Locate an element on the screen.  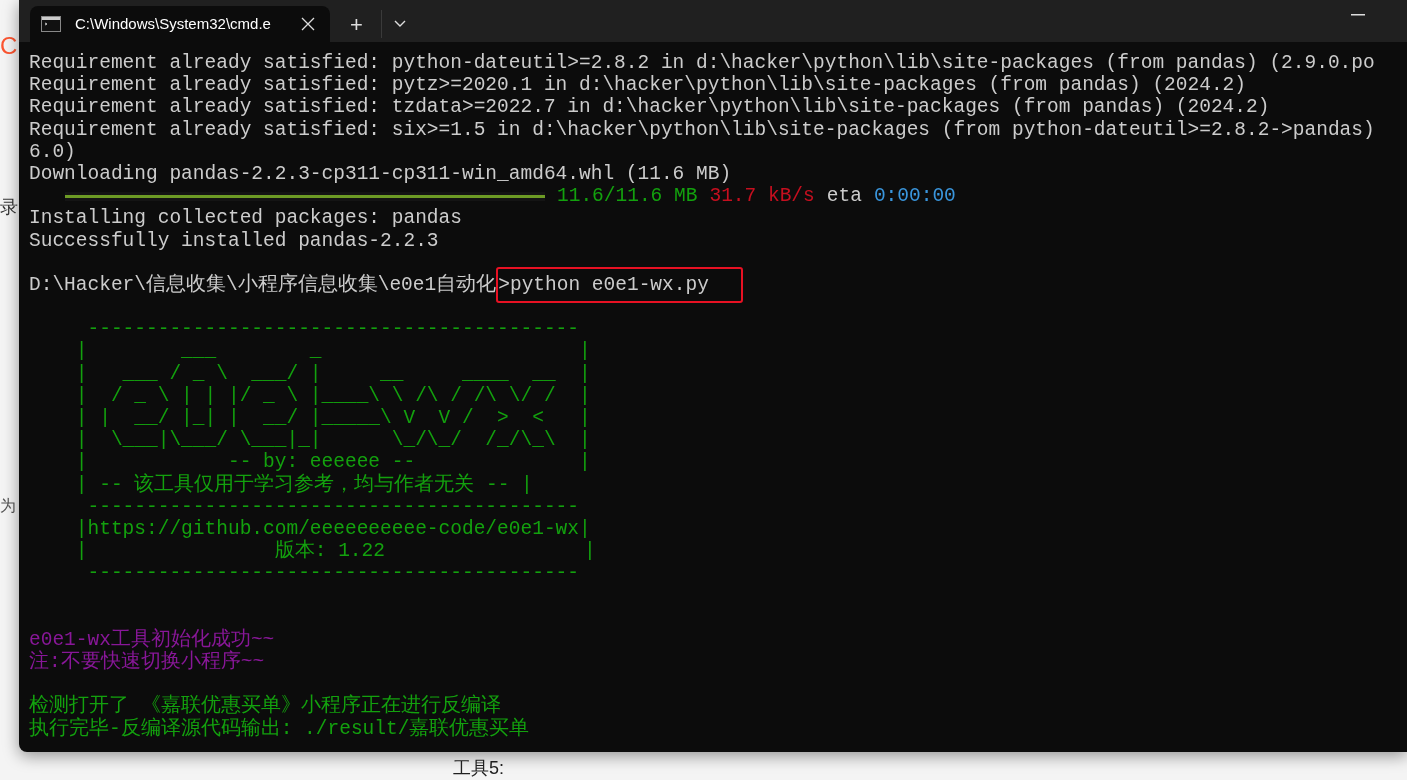
terminal-text: Requirement already satisfied: tzdata>=2022.7 in d:\hacker\python\lib\site-packages (from pandas) (2024.2) is located at coordinates (649, 107).